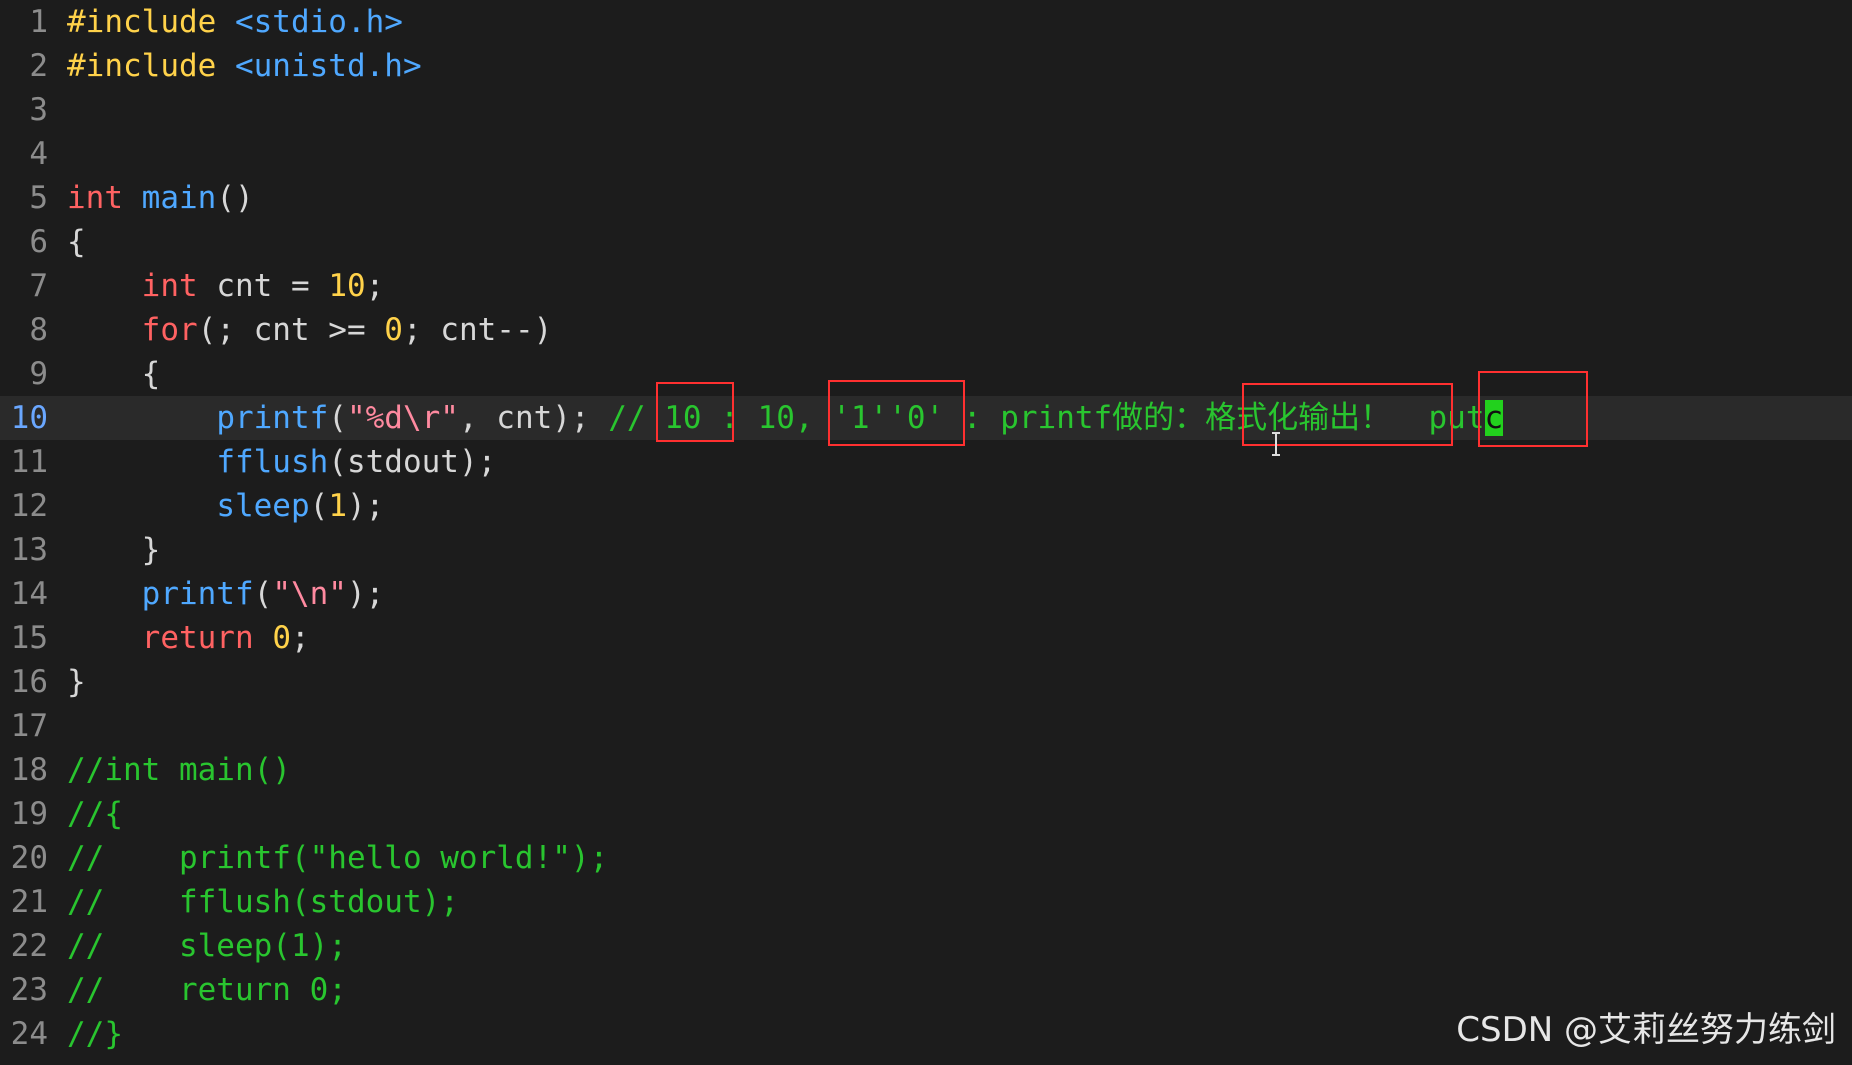  I want to click on line-number: 16, so click(24, 682).